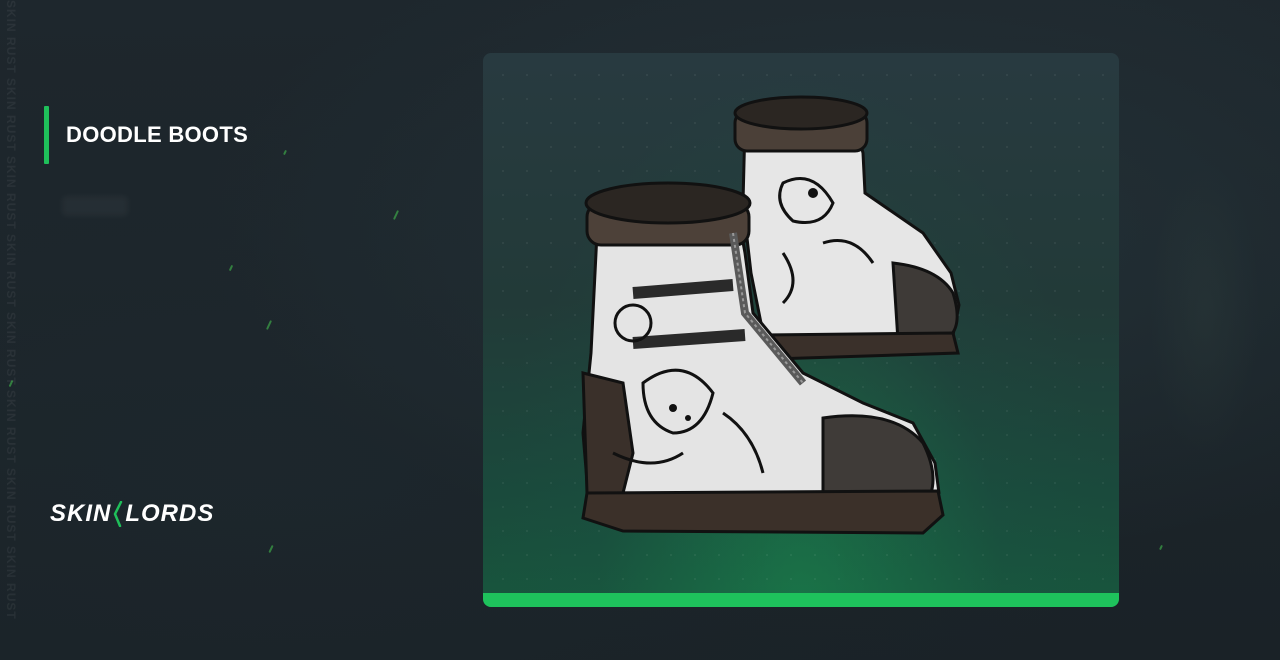 This screenshot has width=1280, height=660. What do you see at coordinates (118, 514) in the screenshot?
I see `logo-slash-icon` at bounding box center [118, 514].